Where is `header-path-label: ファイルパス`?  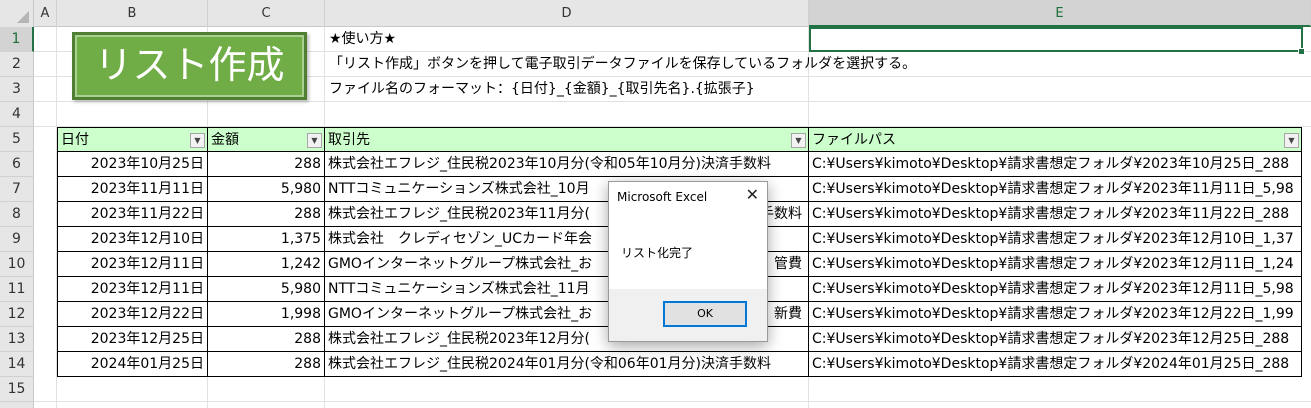
header-path-label: ファイルパス is located at coordinates (854, 140).